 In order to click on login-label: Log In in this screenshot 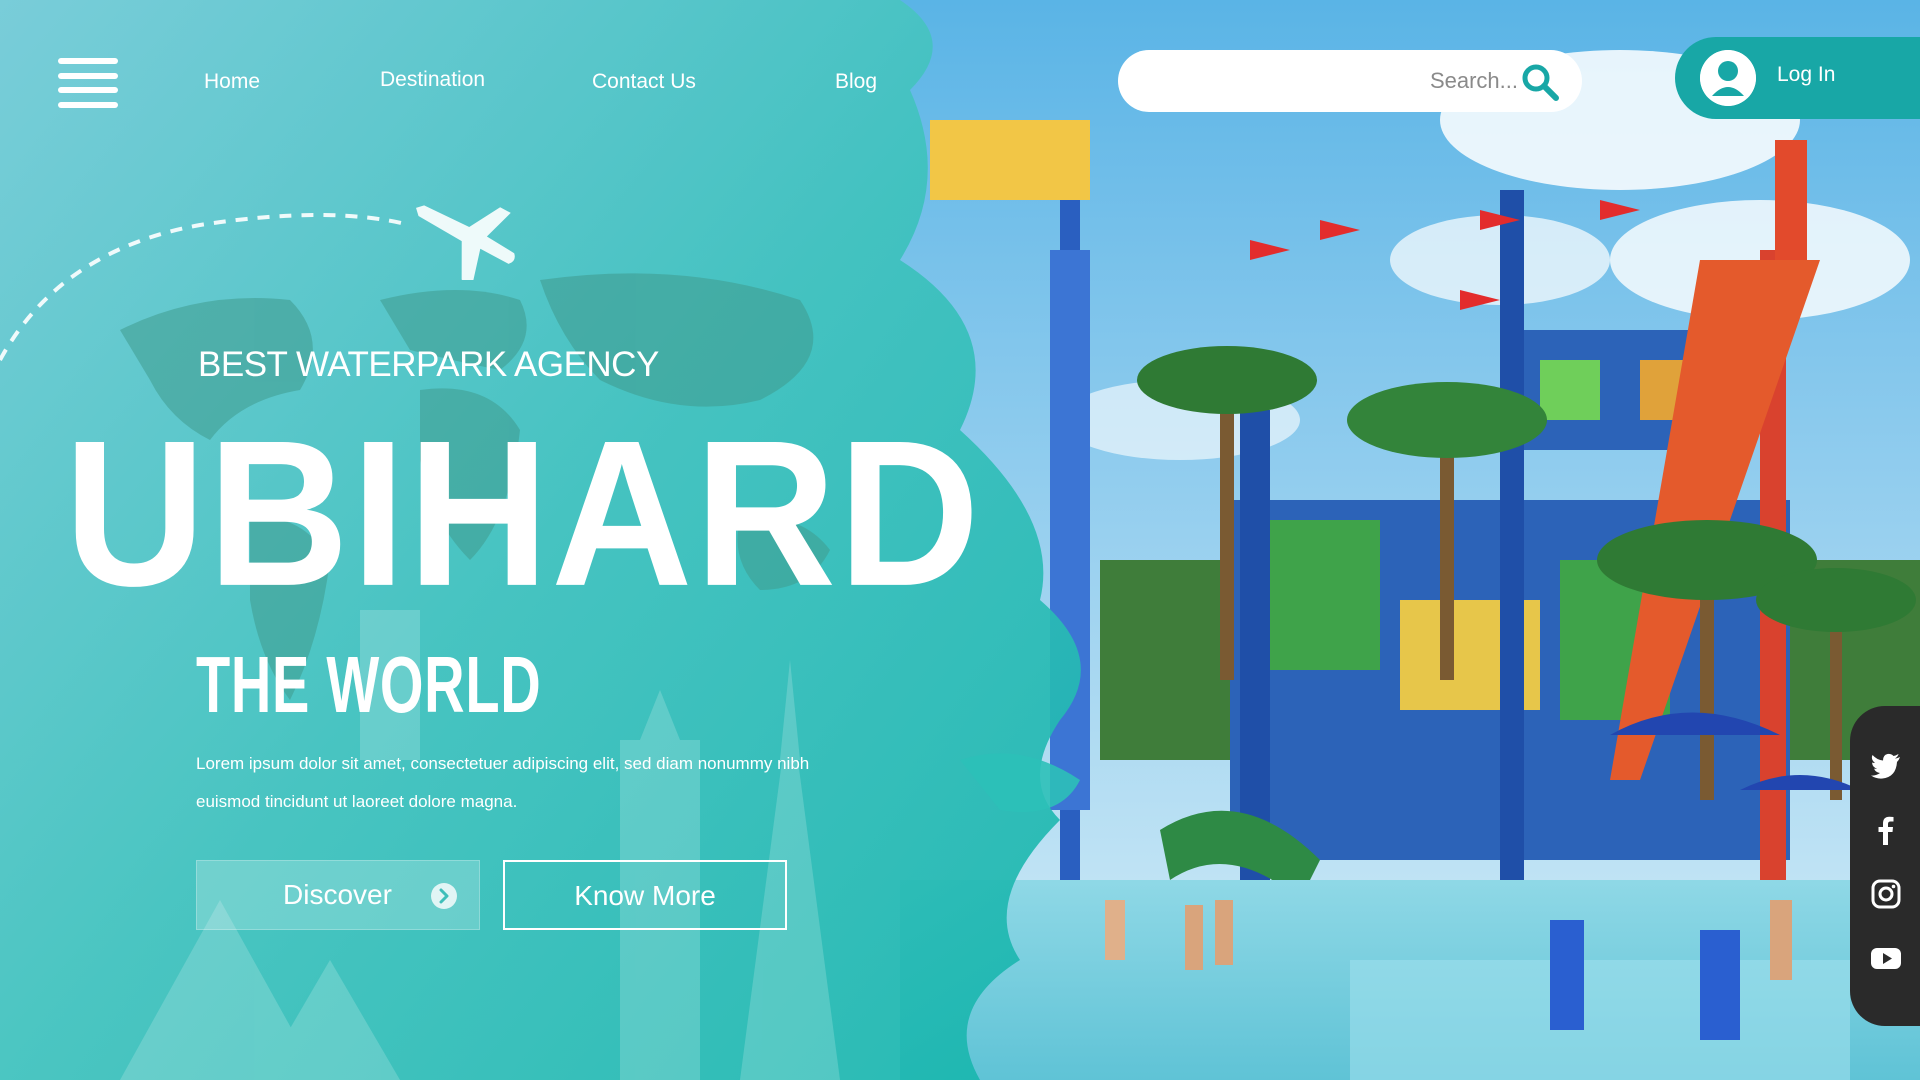, I will do `click(1806, 74)`.